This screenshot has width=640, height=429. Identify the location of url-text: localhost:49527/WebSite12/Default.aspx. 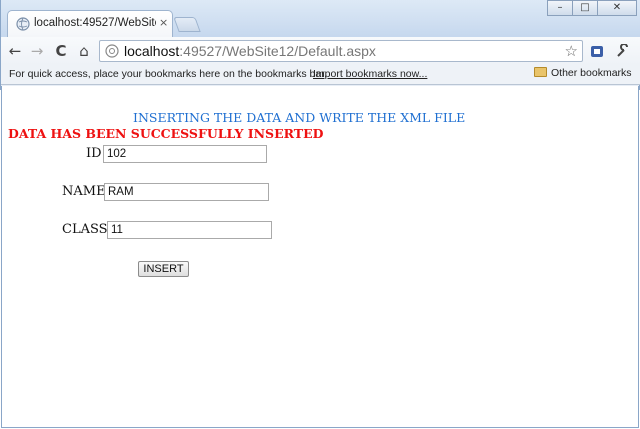
(250, 51).